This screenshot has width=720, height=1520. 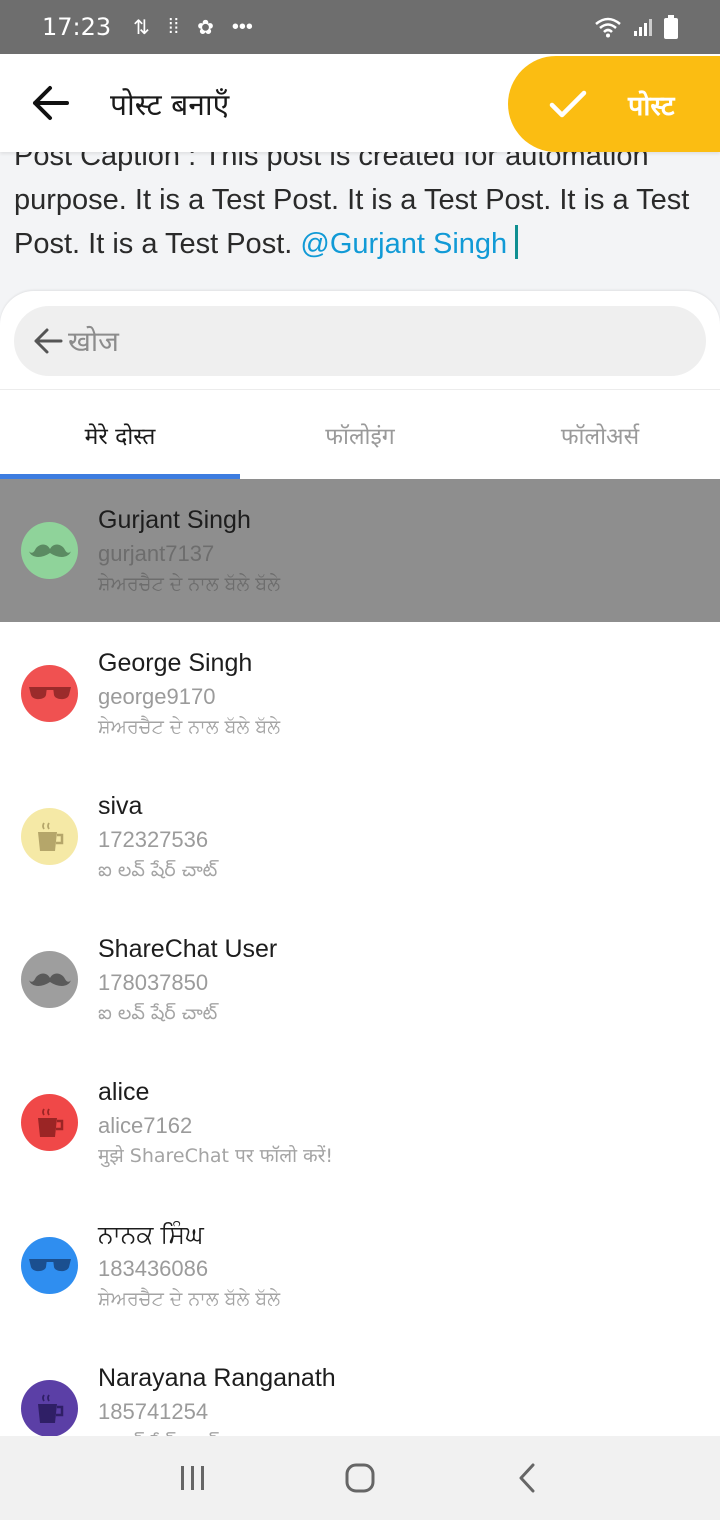 What do you see at coordinates (153, 1411) in the screenshot?
I see `user-handle: 185741254` at bounding box center [153, 1411].